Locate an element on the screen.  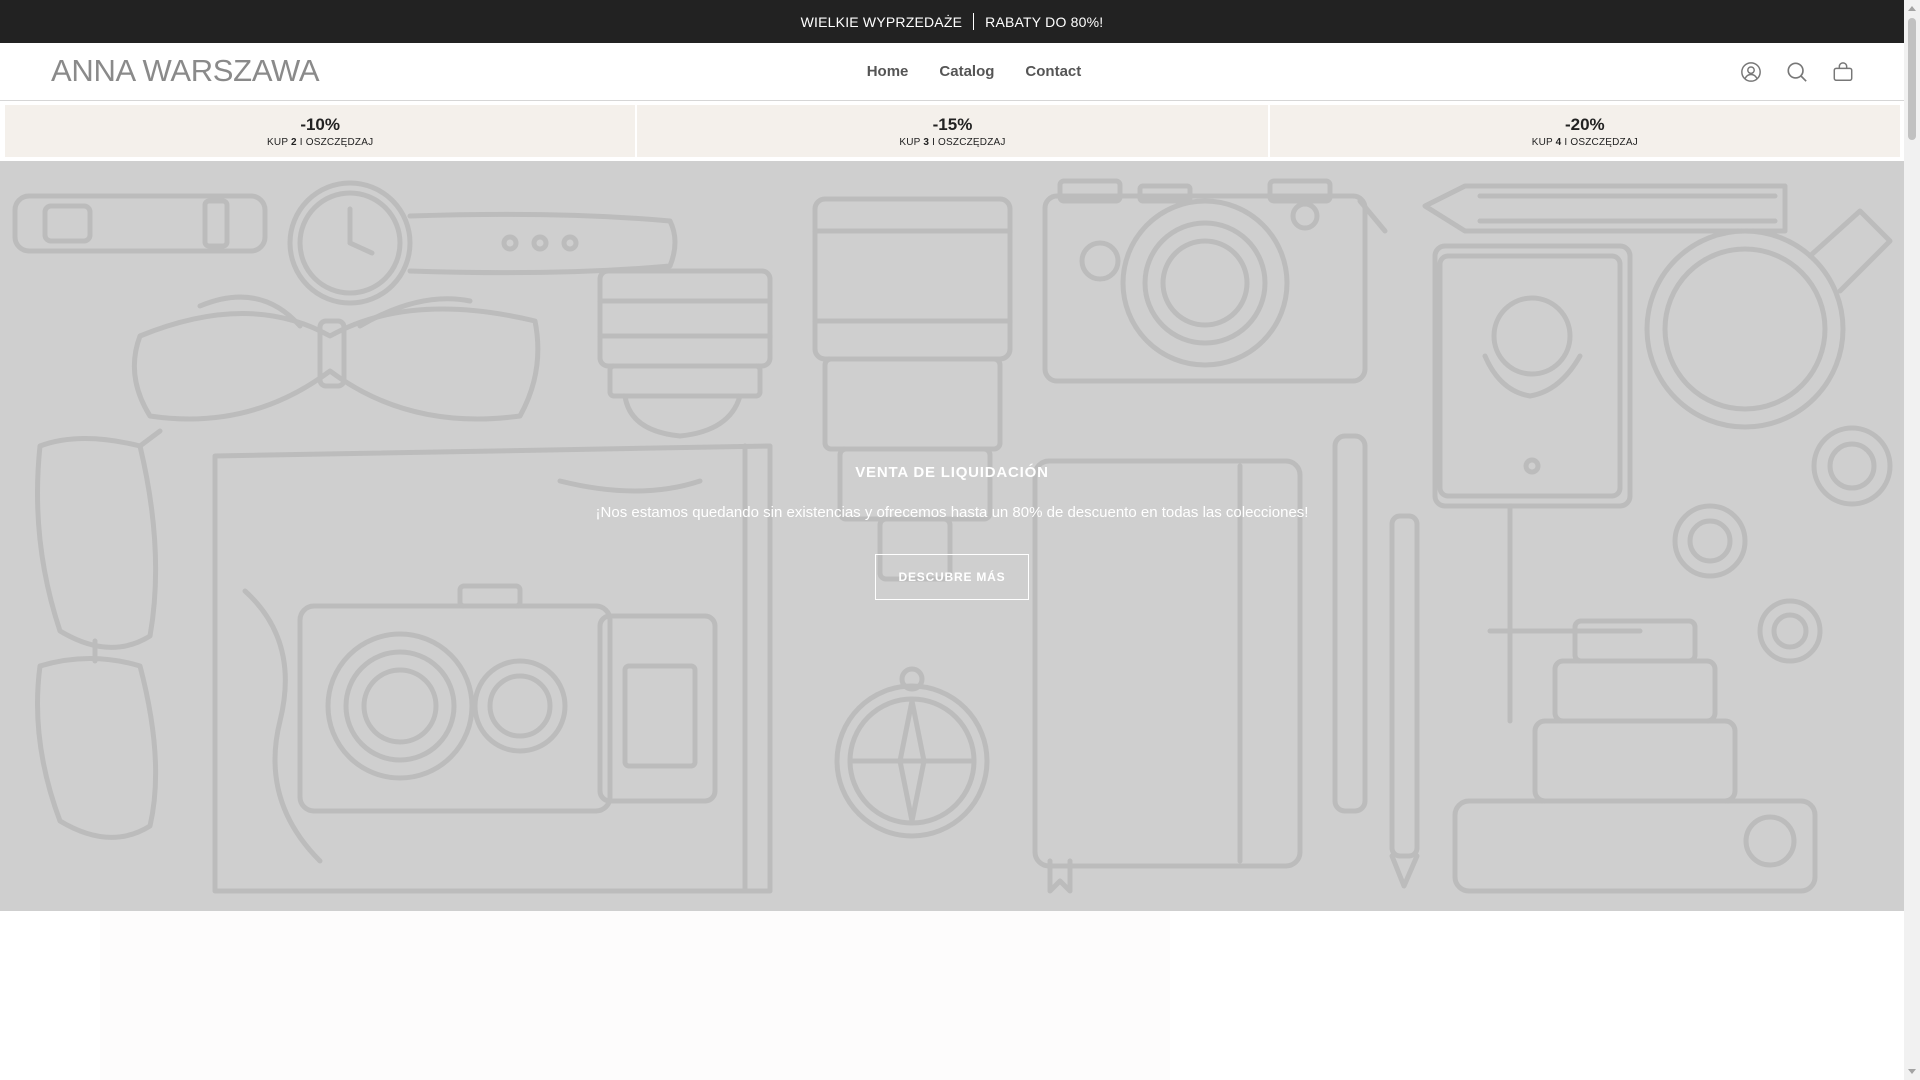
hero-title: VENTA DE LIQUIDACIÓN is located at coordinates (952, 472).